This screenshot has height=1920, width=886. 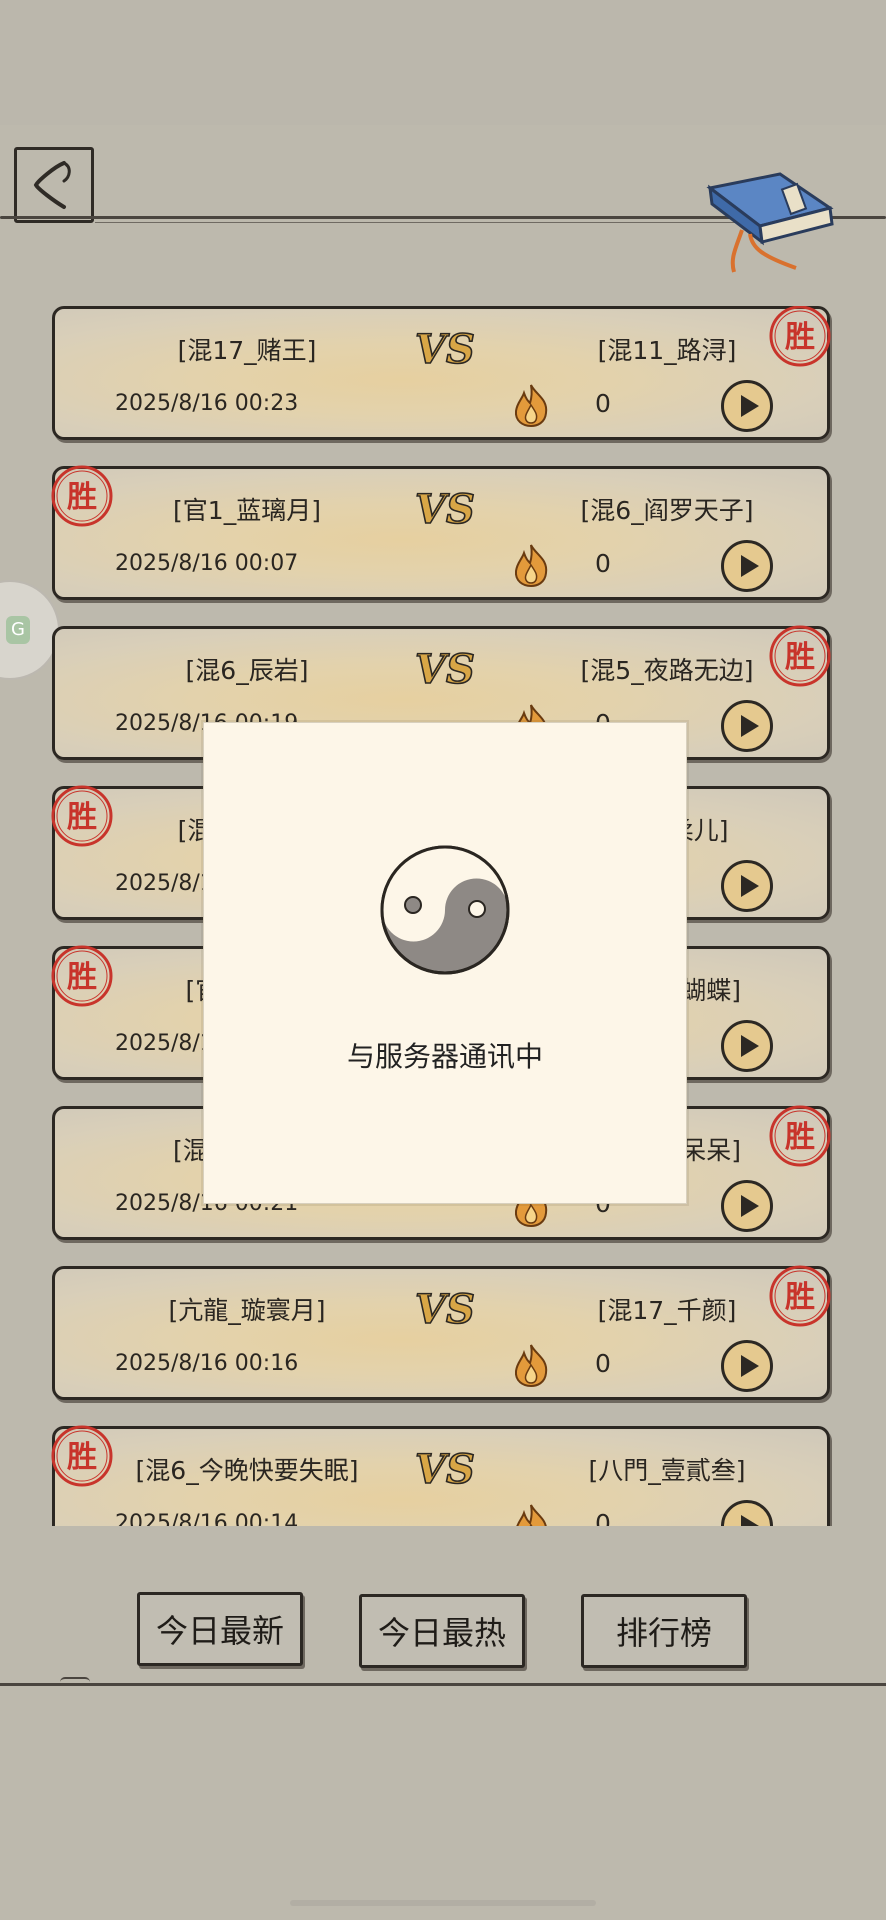 I want to click on match-date: 2025/8/16 00:23, so click(x=207, y=403).